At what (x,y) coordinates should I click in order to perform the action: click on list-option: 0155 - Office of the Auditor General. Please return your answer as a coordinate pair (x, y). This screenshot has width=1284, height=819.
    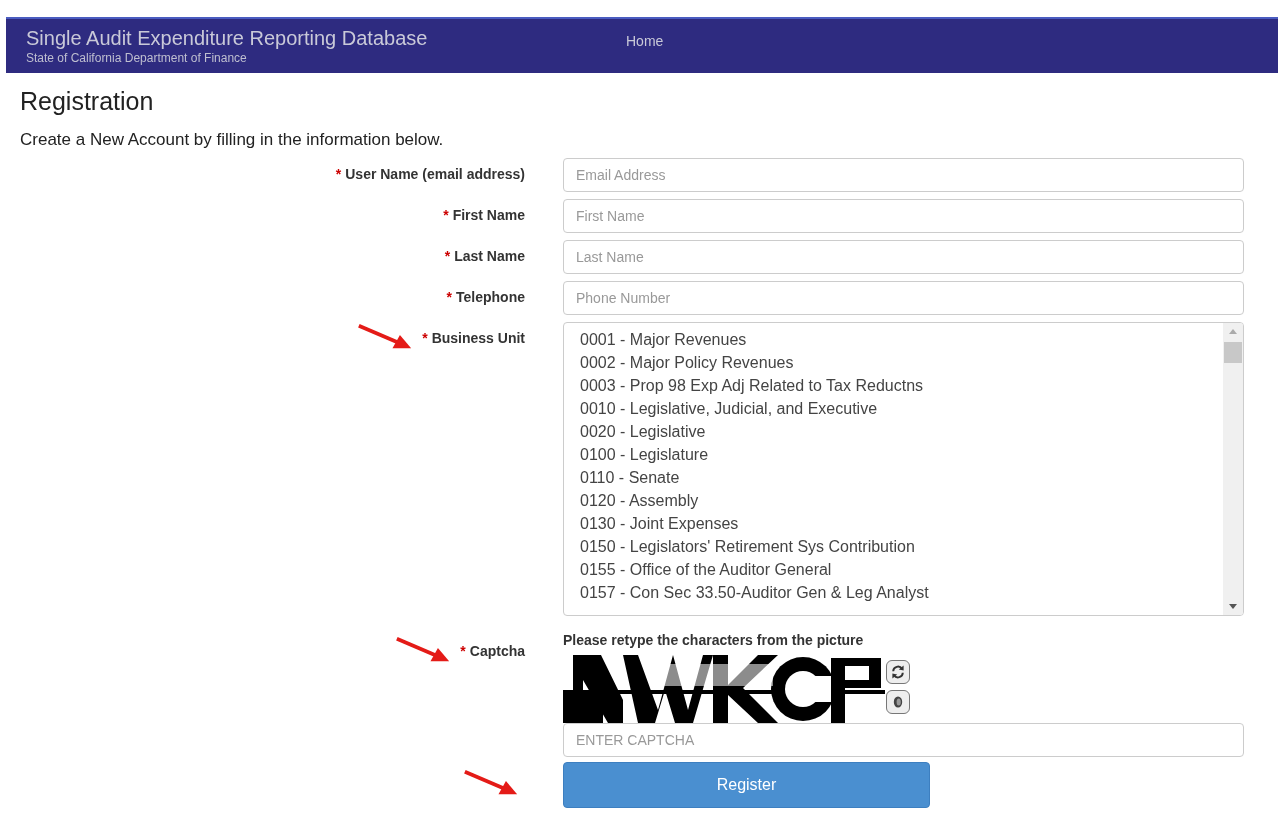
    Looking at the image, I should click on (893, 569).